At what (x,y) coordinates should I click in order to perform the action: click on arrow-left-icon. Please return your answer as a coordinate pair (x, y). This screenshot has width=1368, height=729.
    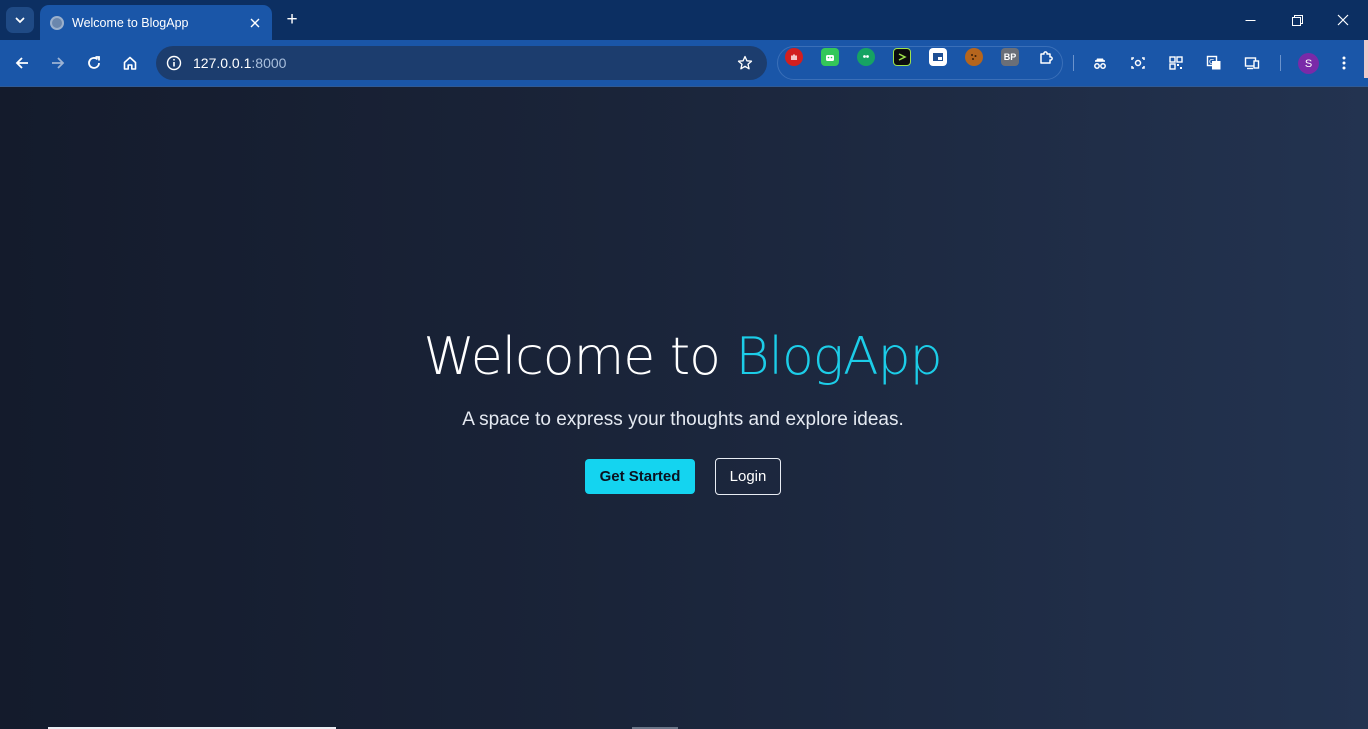
    Looking at the image, I should click on (21, 63).